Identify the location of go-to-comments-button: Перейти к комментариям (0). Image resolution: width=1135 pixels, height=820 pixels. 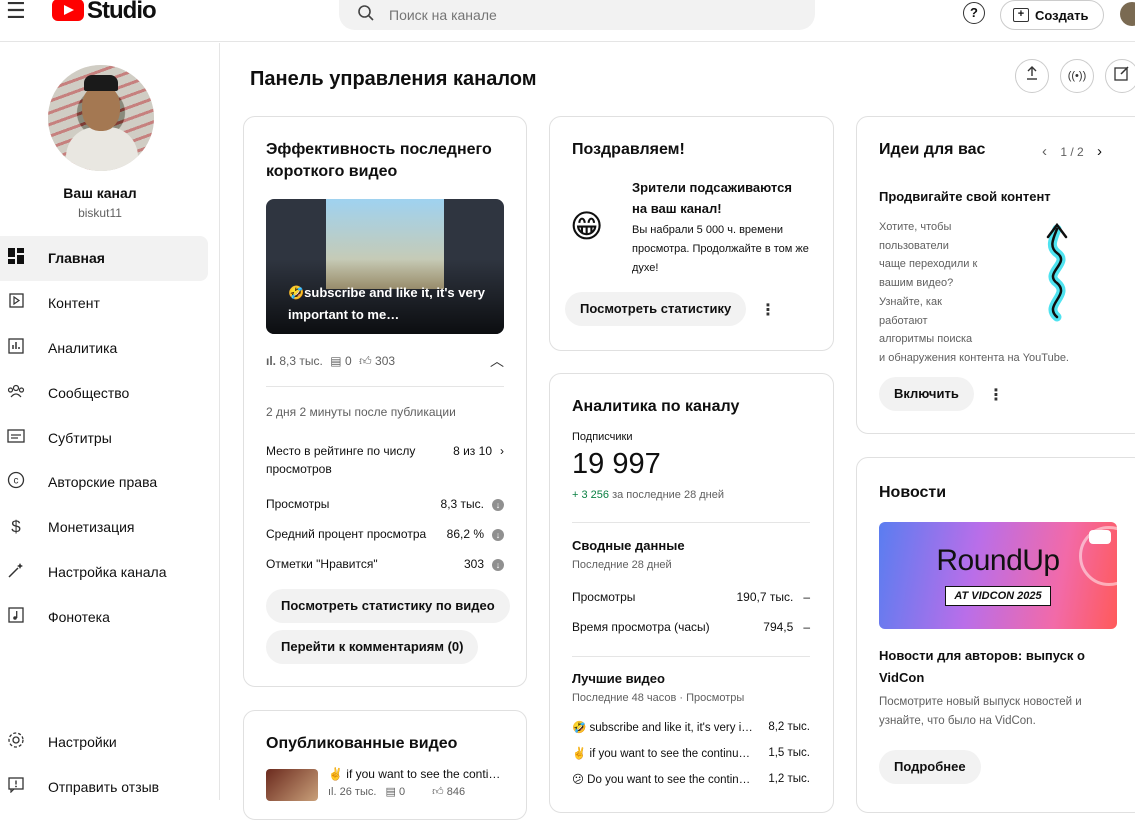
(372, 647).